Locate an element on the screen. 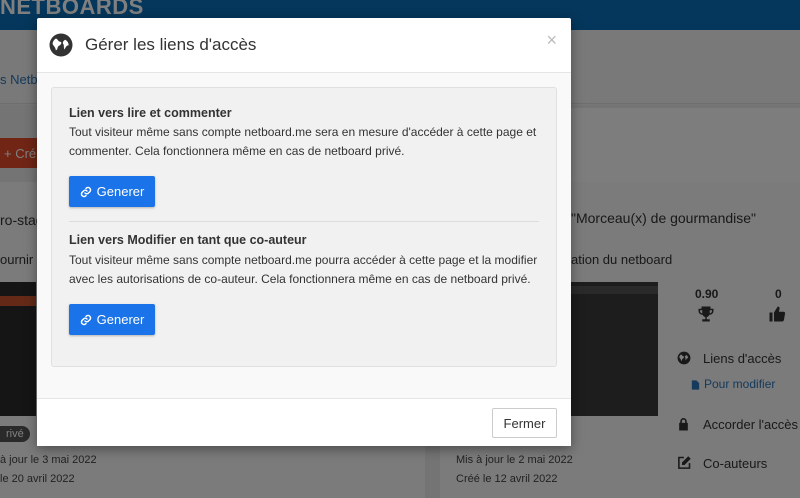 Image resolution: width=800 pixels, height=498 pixels. section-divider is located at coordinates (304, 221).